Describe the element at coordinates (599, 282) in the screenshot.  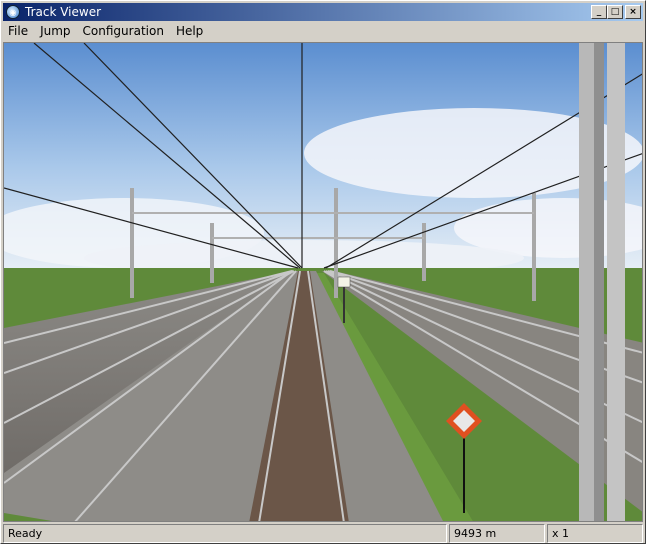
I see `foreground-pole-shadow` at that location.